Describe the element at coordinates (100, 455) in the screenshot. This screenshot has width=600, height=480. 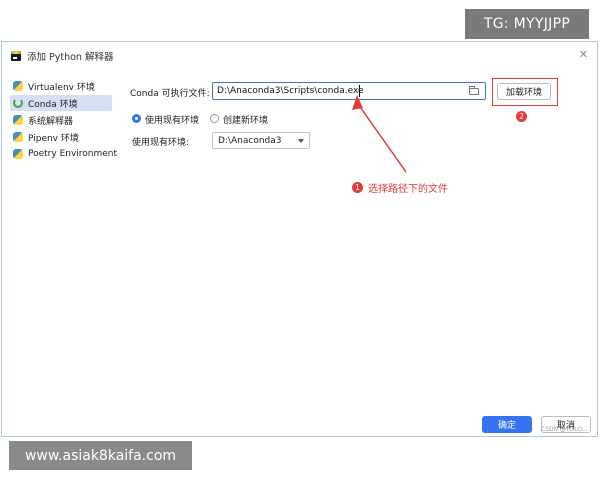
I see `site-watermark: www.asiak8kaifa.com` at that location.